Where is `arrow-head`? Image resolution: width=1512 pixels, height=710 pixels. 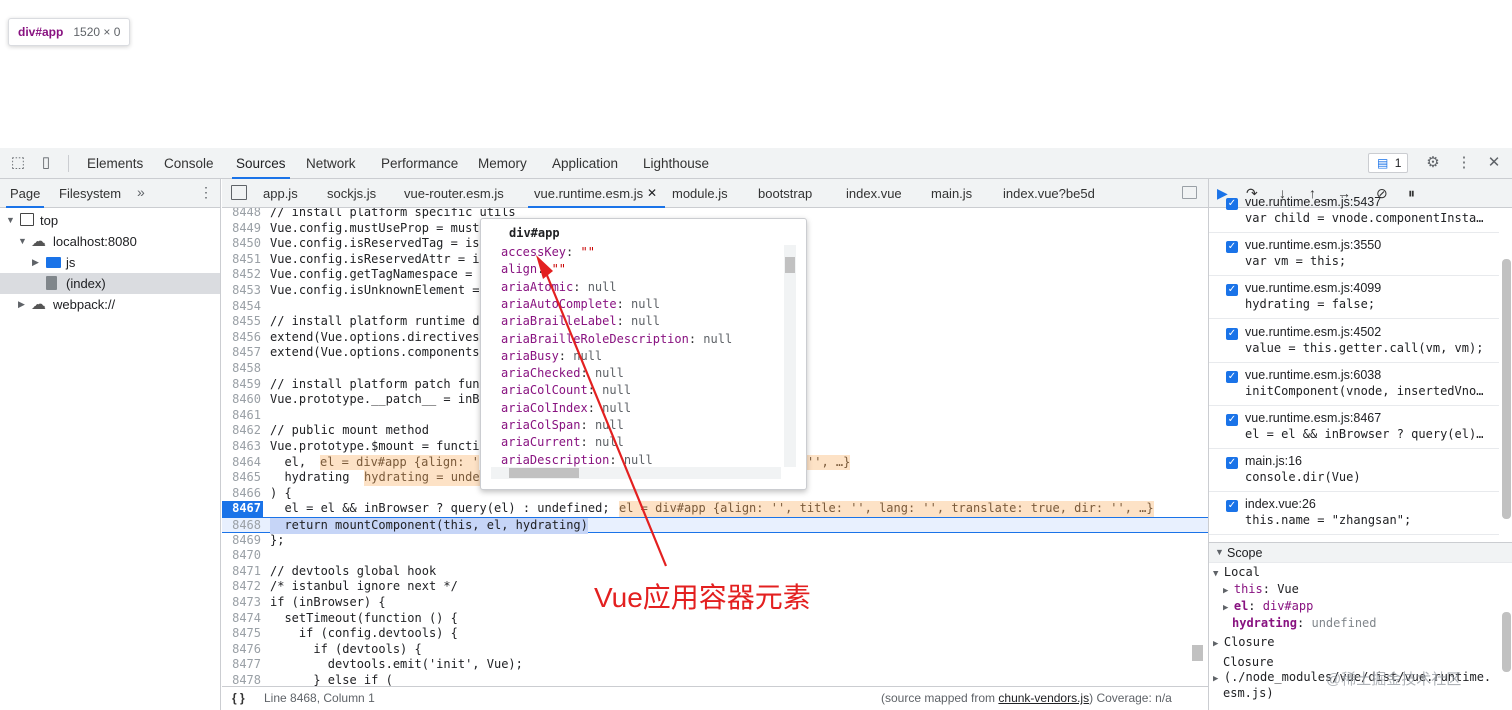
arrow-head is located at coordinates (544, 267).